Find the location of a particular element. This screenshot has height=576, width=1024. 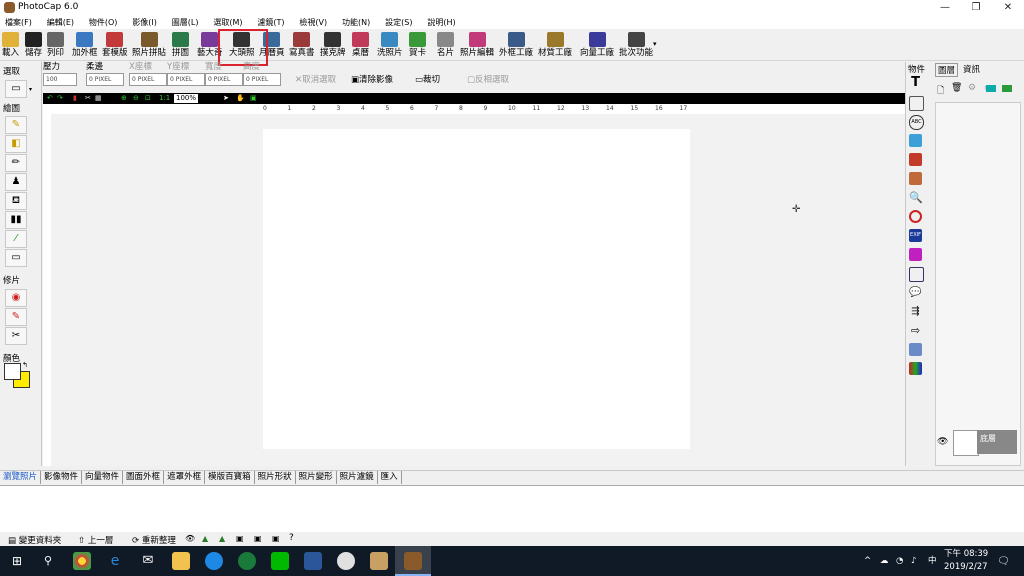

info-tab: 資訊 is located at coordinates (971, 69).